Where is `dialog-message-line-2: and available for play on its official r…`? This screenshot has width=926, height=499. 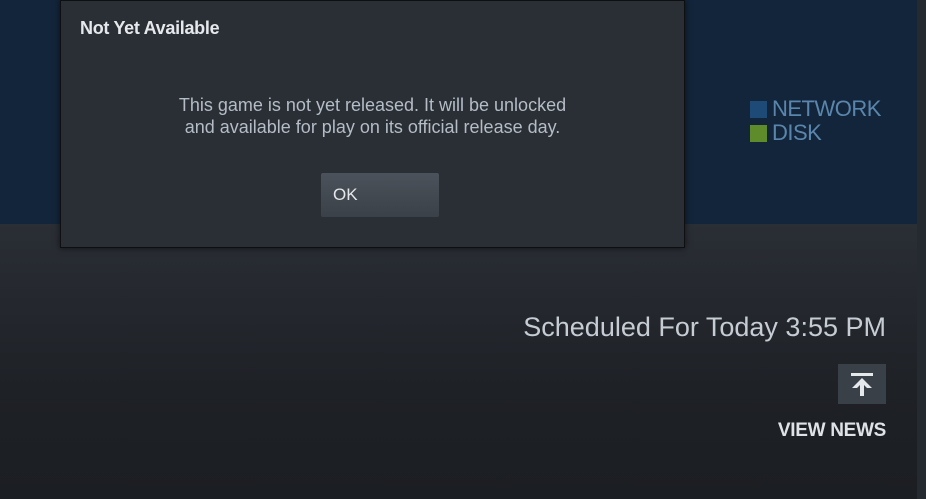
dialog-message-line-2: and available for play on its official r… is located at coordinates (372, 127).